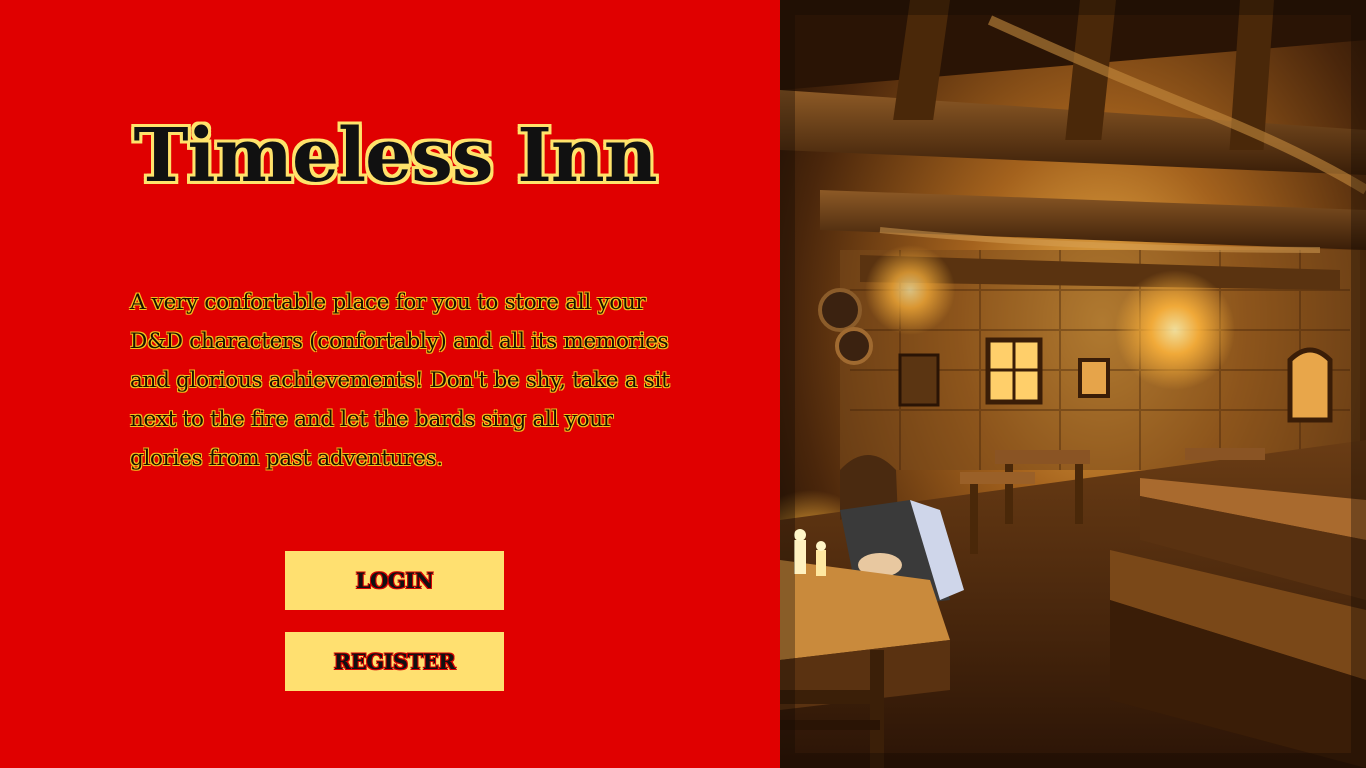 This screenshot has width=1366, height=768. I want to click on page-title: Timeless Inn, so click(395, 156).